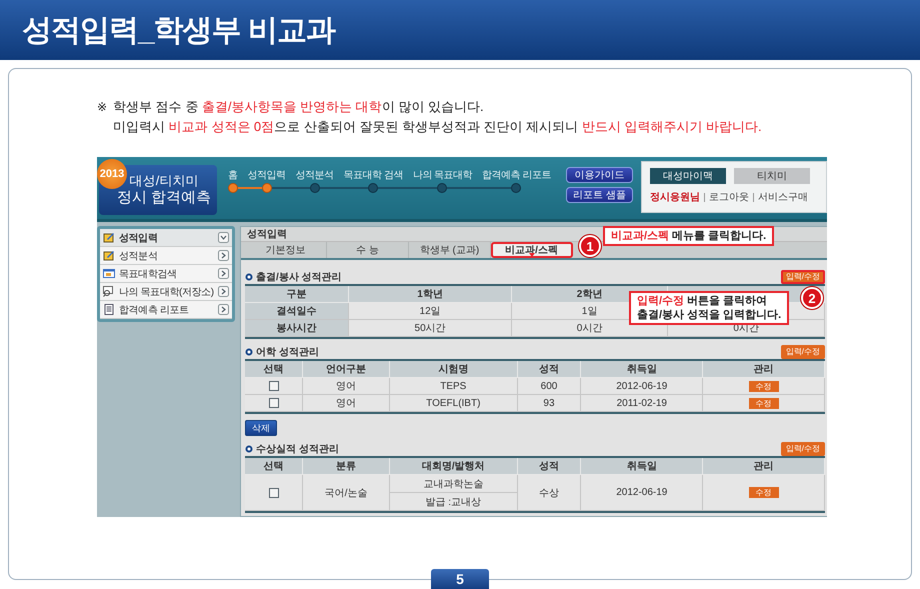 This screenshot has width=920, height=589. Describe the element at coordinates (109, 291) in the screenshot. I see `monitor-search-icon` at that location.